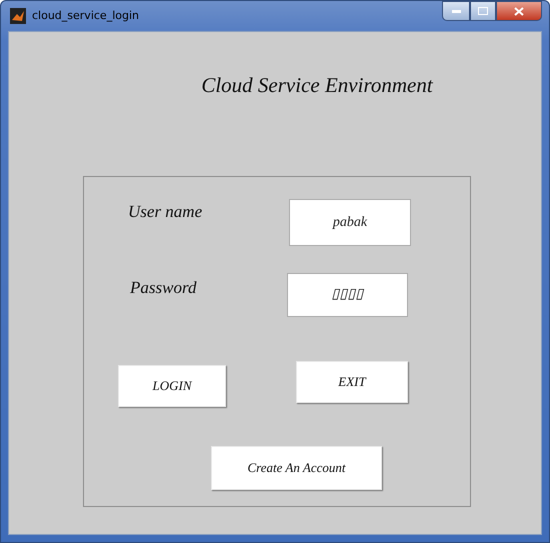 The height and width of the screenshot is (543, 550). Describe the element at coordinates (18, 16) in the screenshot. I see `app-icon` at that location.